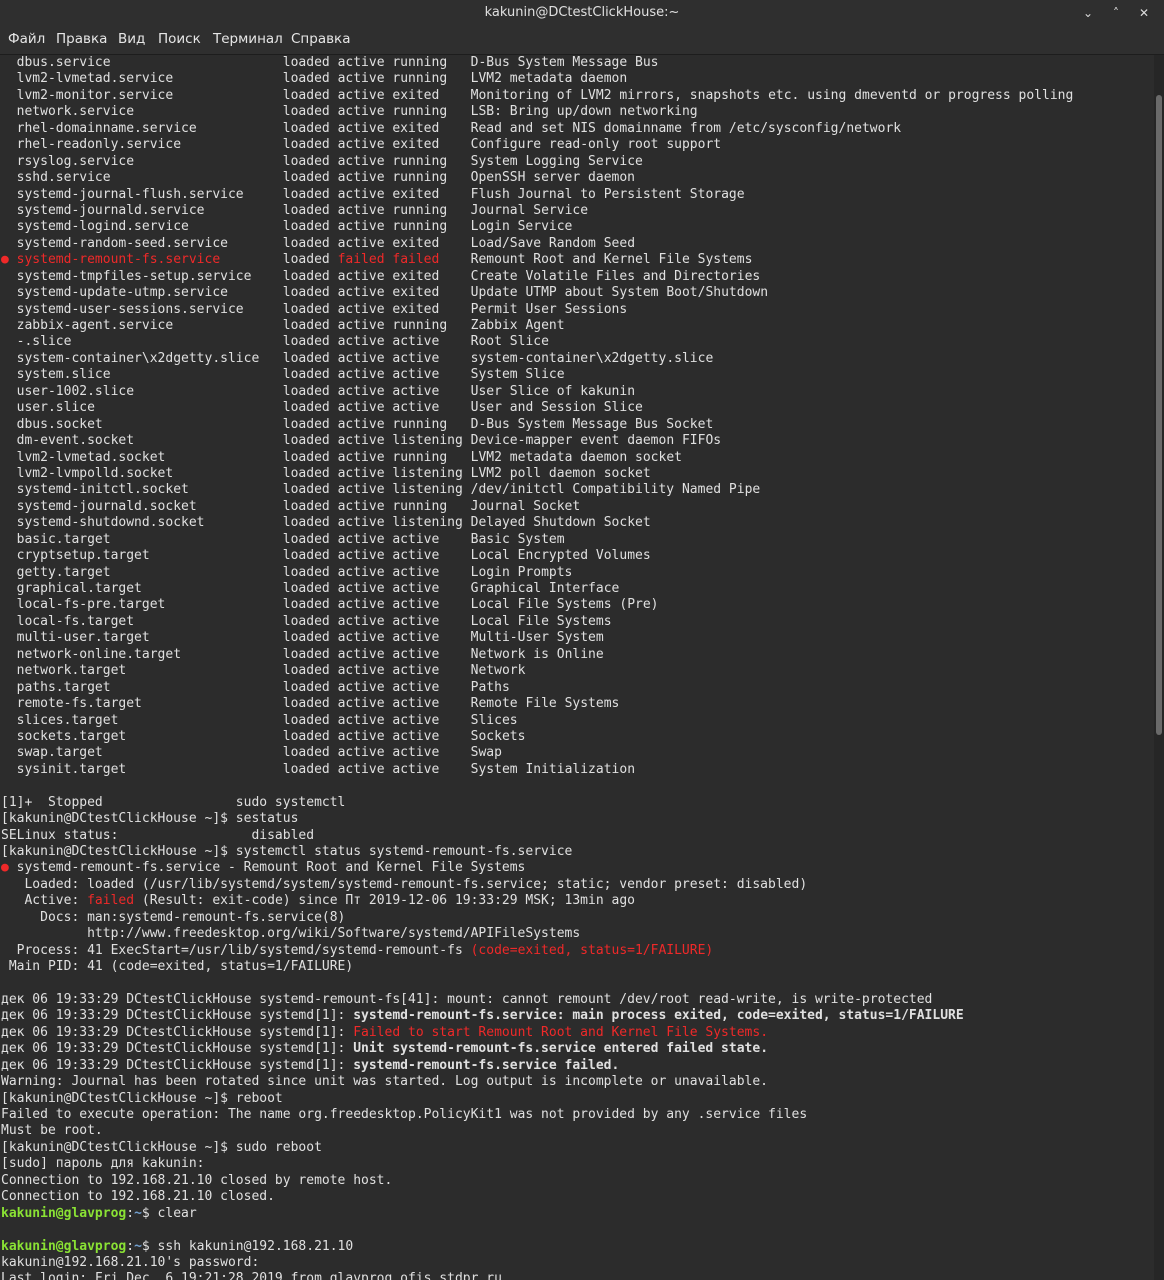  Describe the element at coordinates (560, 556) in the screenshot. I see `unit-description: Local Encrypted Volumes` at that location.